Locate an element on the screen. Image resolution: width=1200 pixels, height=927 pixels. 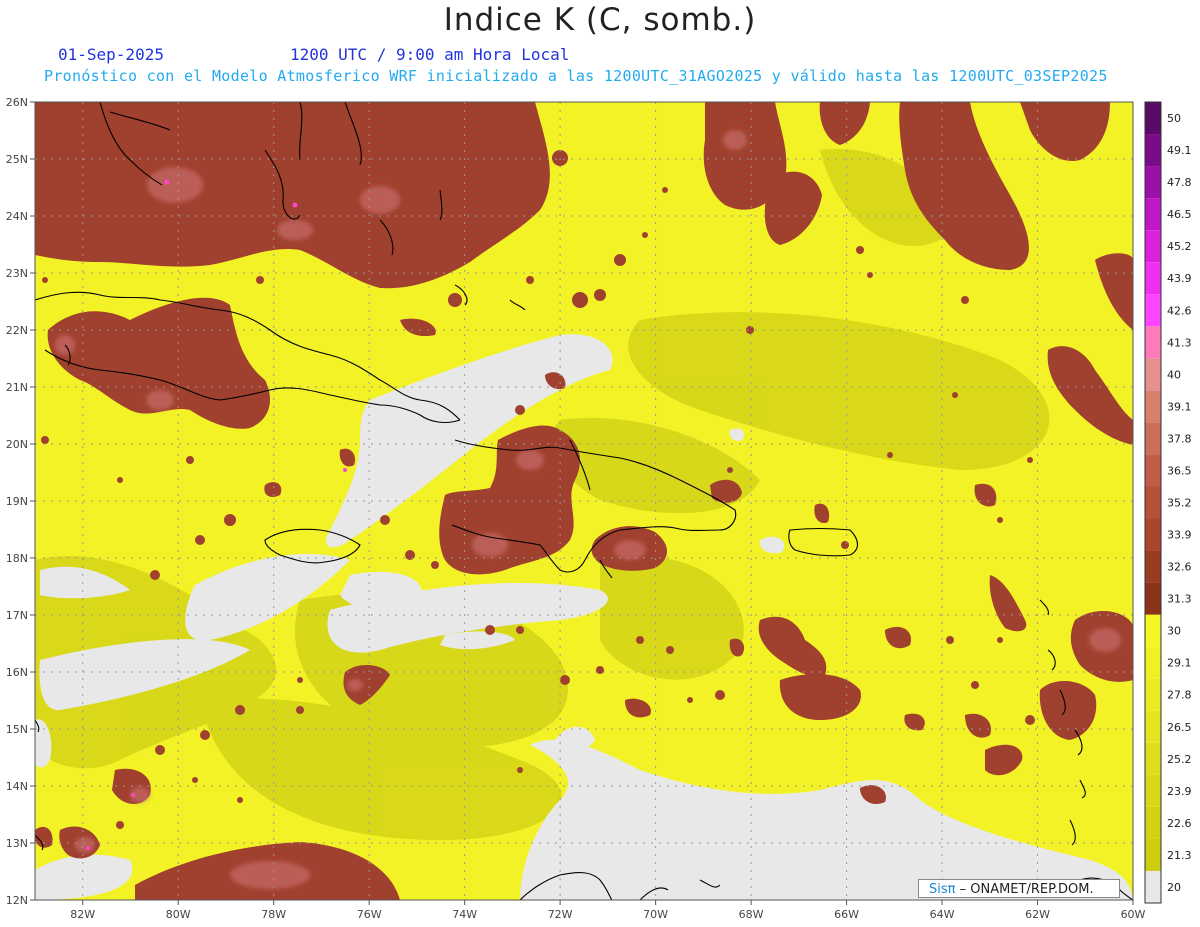
colorbar-label: 23.9 is located at coordinates (1179, 791).